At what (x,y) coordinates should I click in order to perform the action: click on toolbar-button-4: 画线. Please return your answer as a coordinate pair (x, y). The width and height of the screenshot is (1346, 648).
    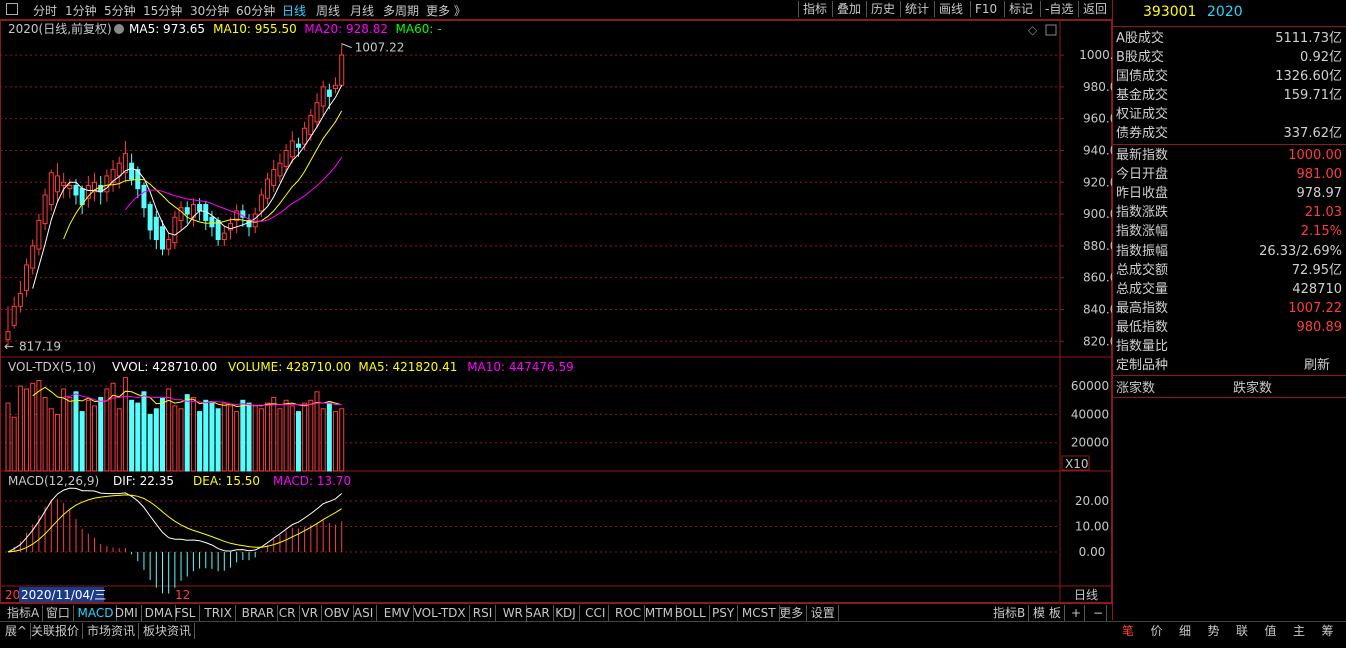
    Looking at the image, I should click on (950, 9).